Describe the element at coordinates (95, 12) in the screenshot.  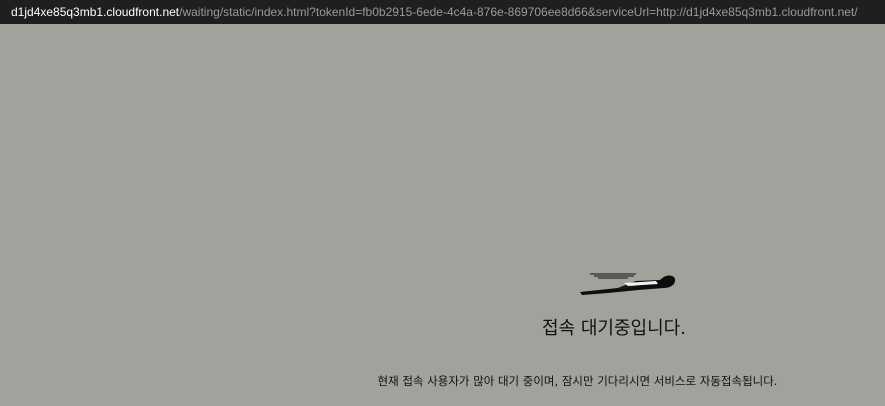
I see `url-host: d1jd4xe85q3mb1.cloudfront.net` at that location.